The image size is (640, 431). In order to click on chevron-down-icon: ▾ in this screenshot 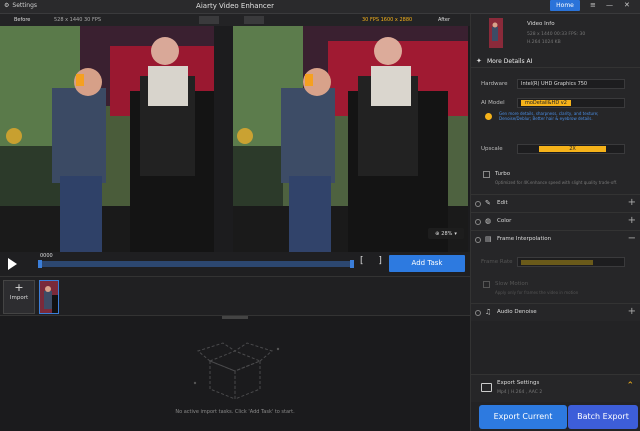, I will do `click(455, 233)`.